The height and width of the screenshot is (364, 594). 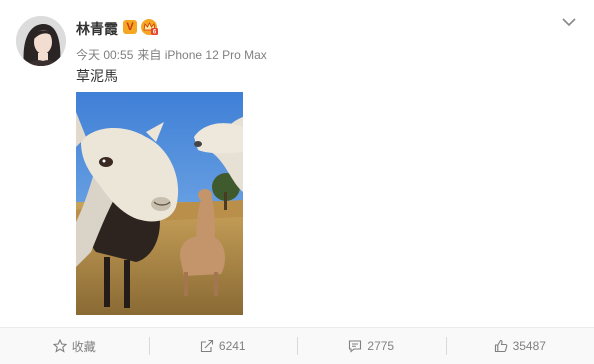 I want to click on favorite-label: 收藏, so click(x=84, y=346).